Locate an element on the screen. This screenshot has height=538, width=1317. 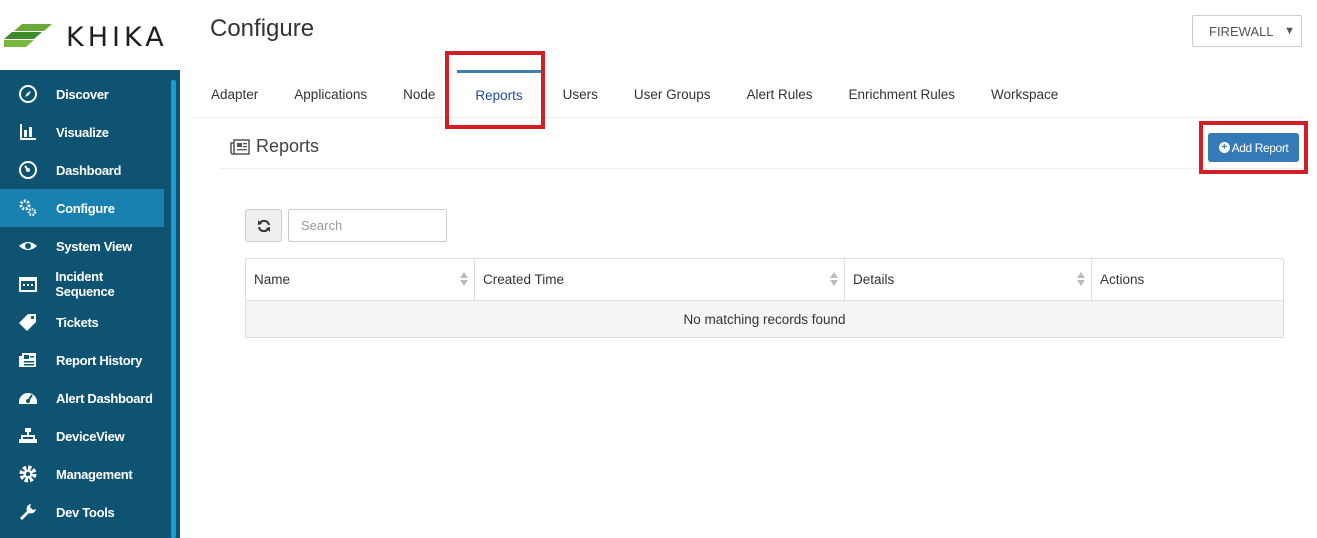
sidebar-item-configure: Configure is located at coordinates (82, 208).